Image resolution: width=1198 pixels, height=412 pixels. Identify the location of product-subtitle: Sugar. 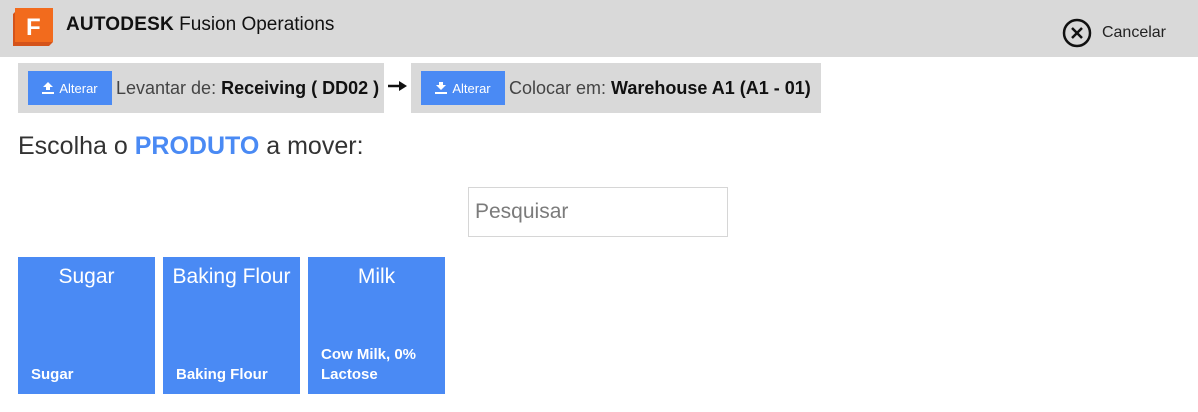
(52, 374).